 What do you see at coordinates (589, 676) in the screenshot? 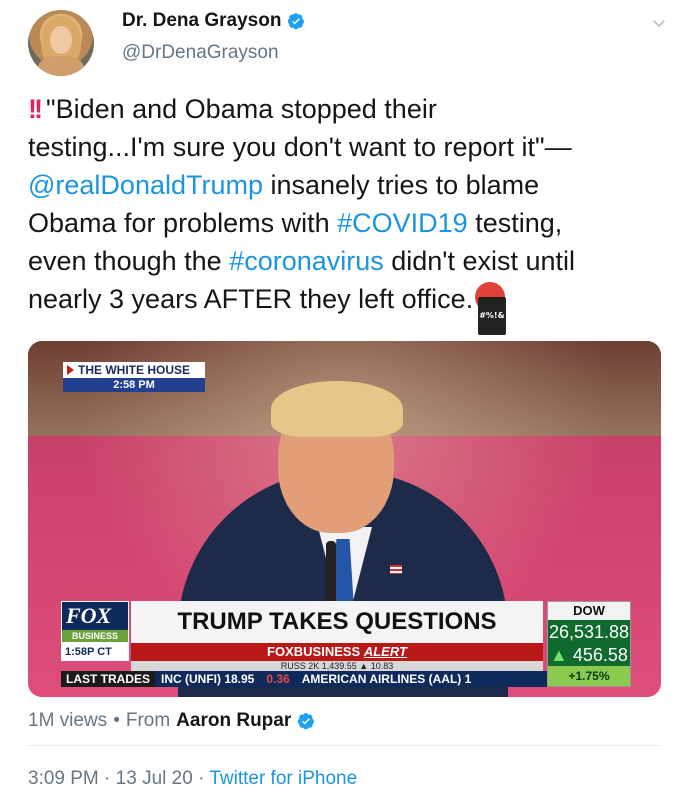
I see `dow-percent: +1.75%` at bounding box center [589, 676].